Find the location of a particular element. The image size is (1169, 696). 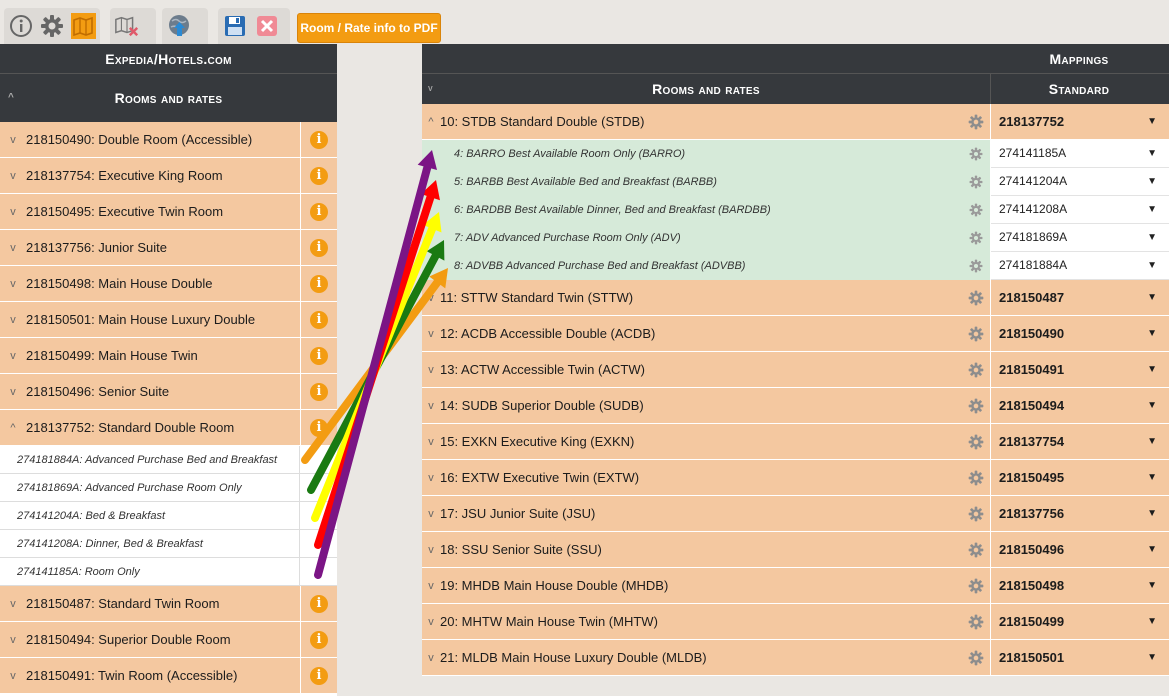

source-rate-row: 274141208A: Dinner, Bed & Breakfast is located at coordinates (168, 543).